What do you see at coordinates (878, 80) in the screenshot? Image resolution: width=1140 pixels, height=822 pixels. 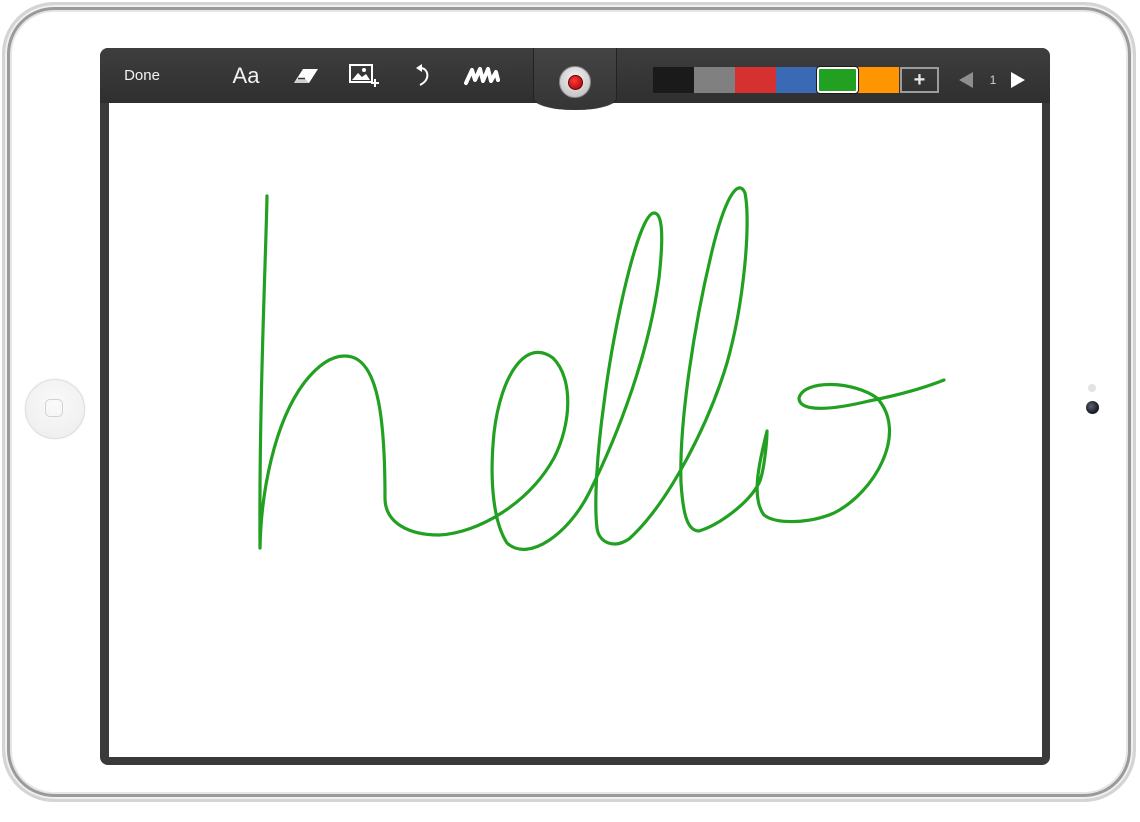 I see `color-swatch-orange` at bounding box center [878, 80].